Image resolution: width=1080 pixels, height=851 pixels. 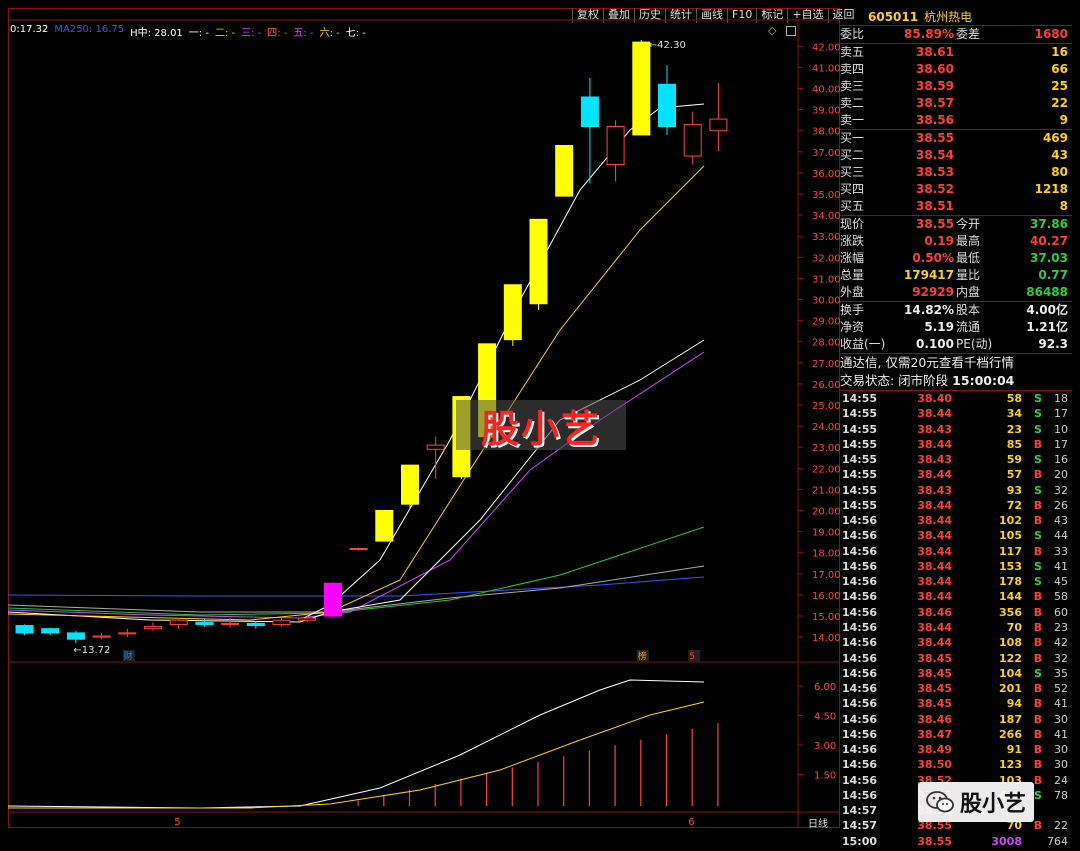 I want to click on ratio-label: 委比, so click(x=852, y=34).